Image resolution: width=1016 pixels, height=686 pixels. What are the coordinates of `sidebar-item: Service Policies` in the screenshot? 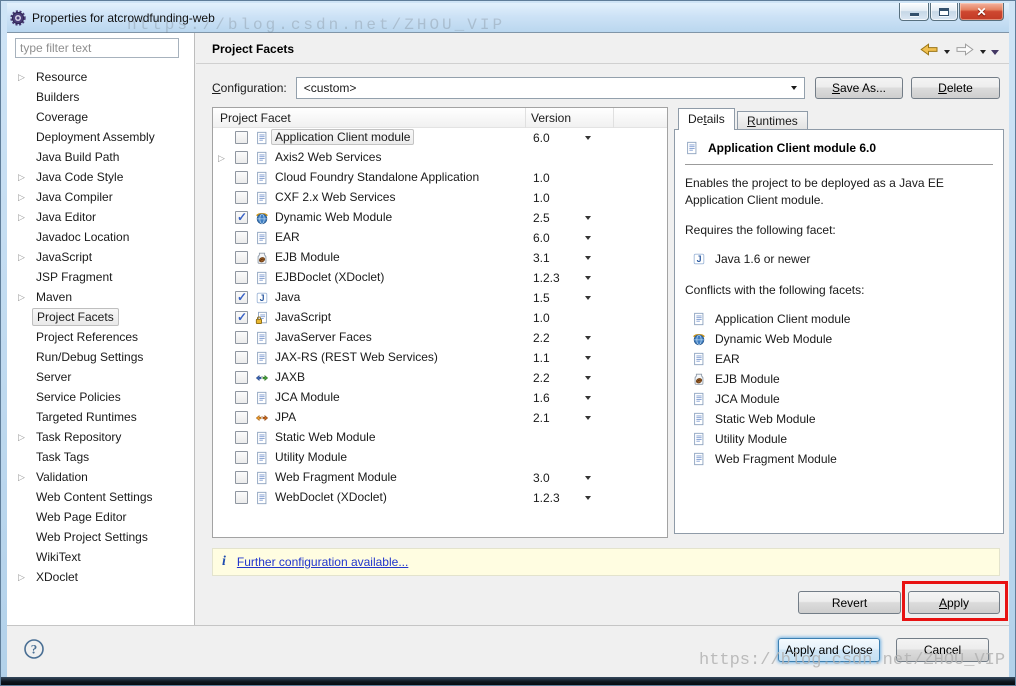 It's located at (100, 397).